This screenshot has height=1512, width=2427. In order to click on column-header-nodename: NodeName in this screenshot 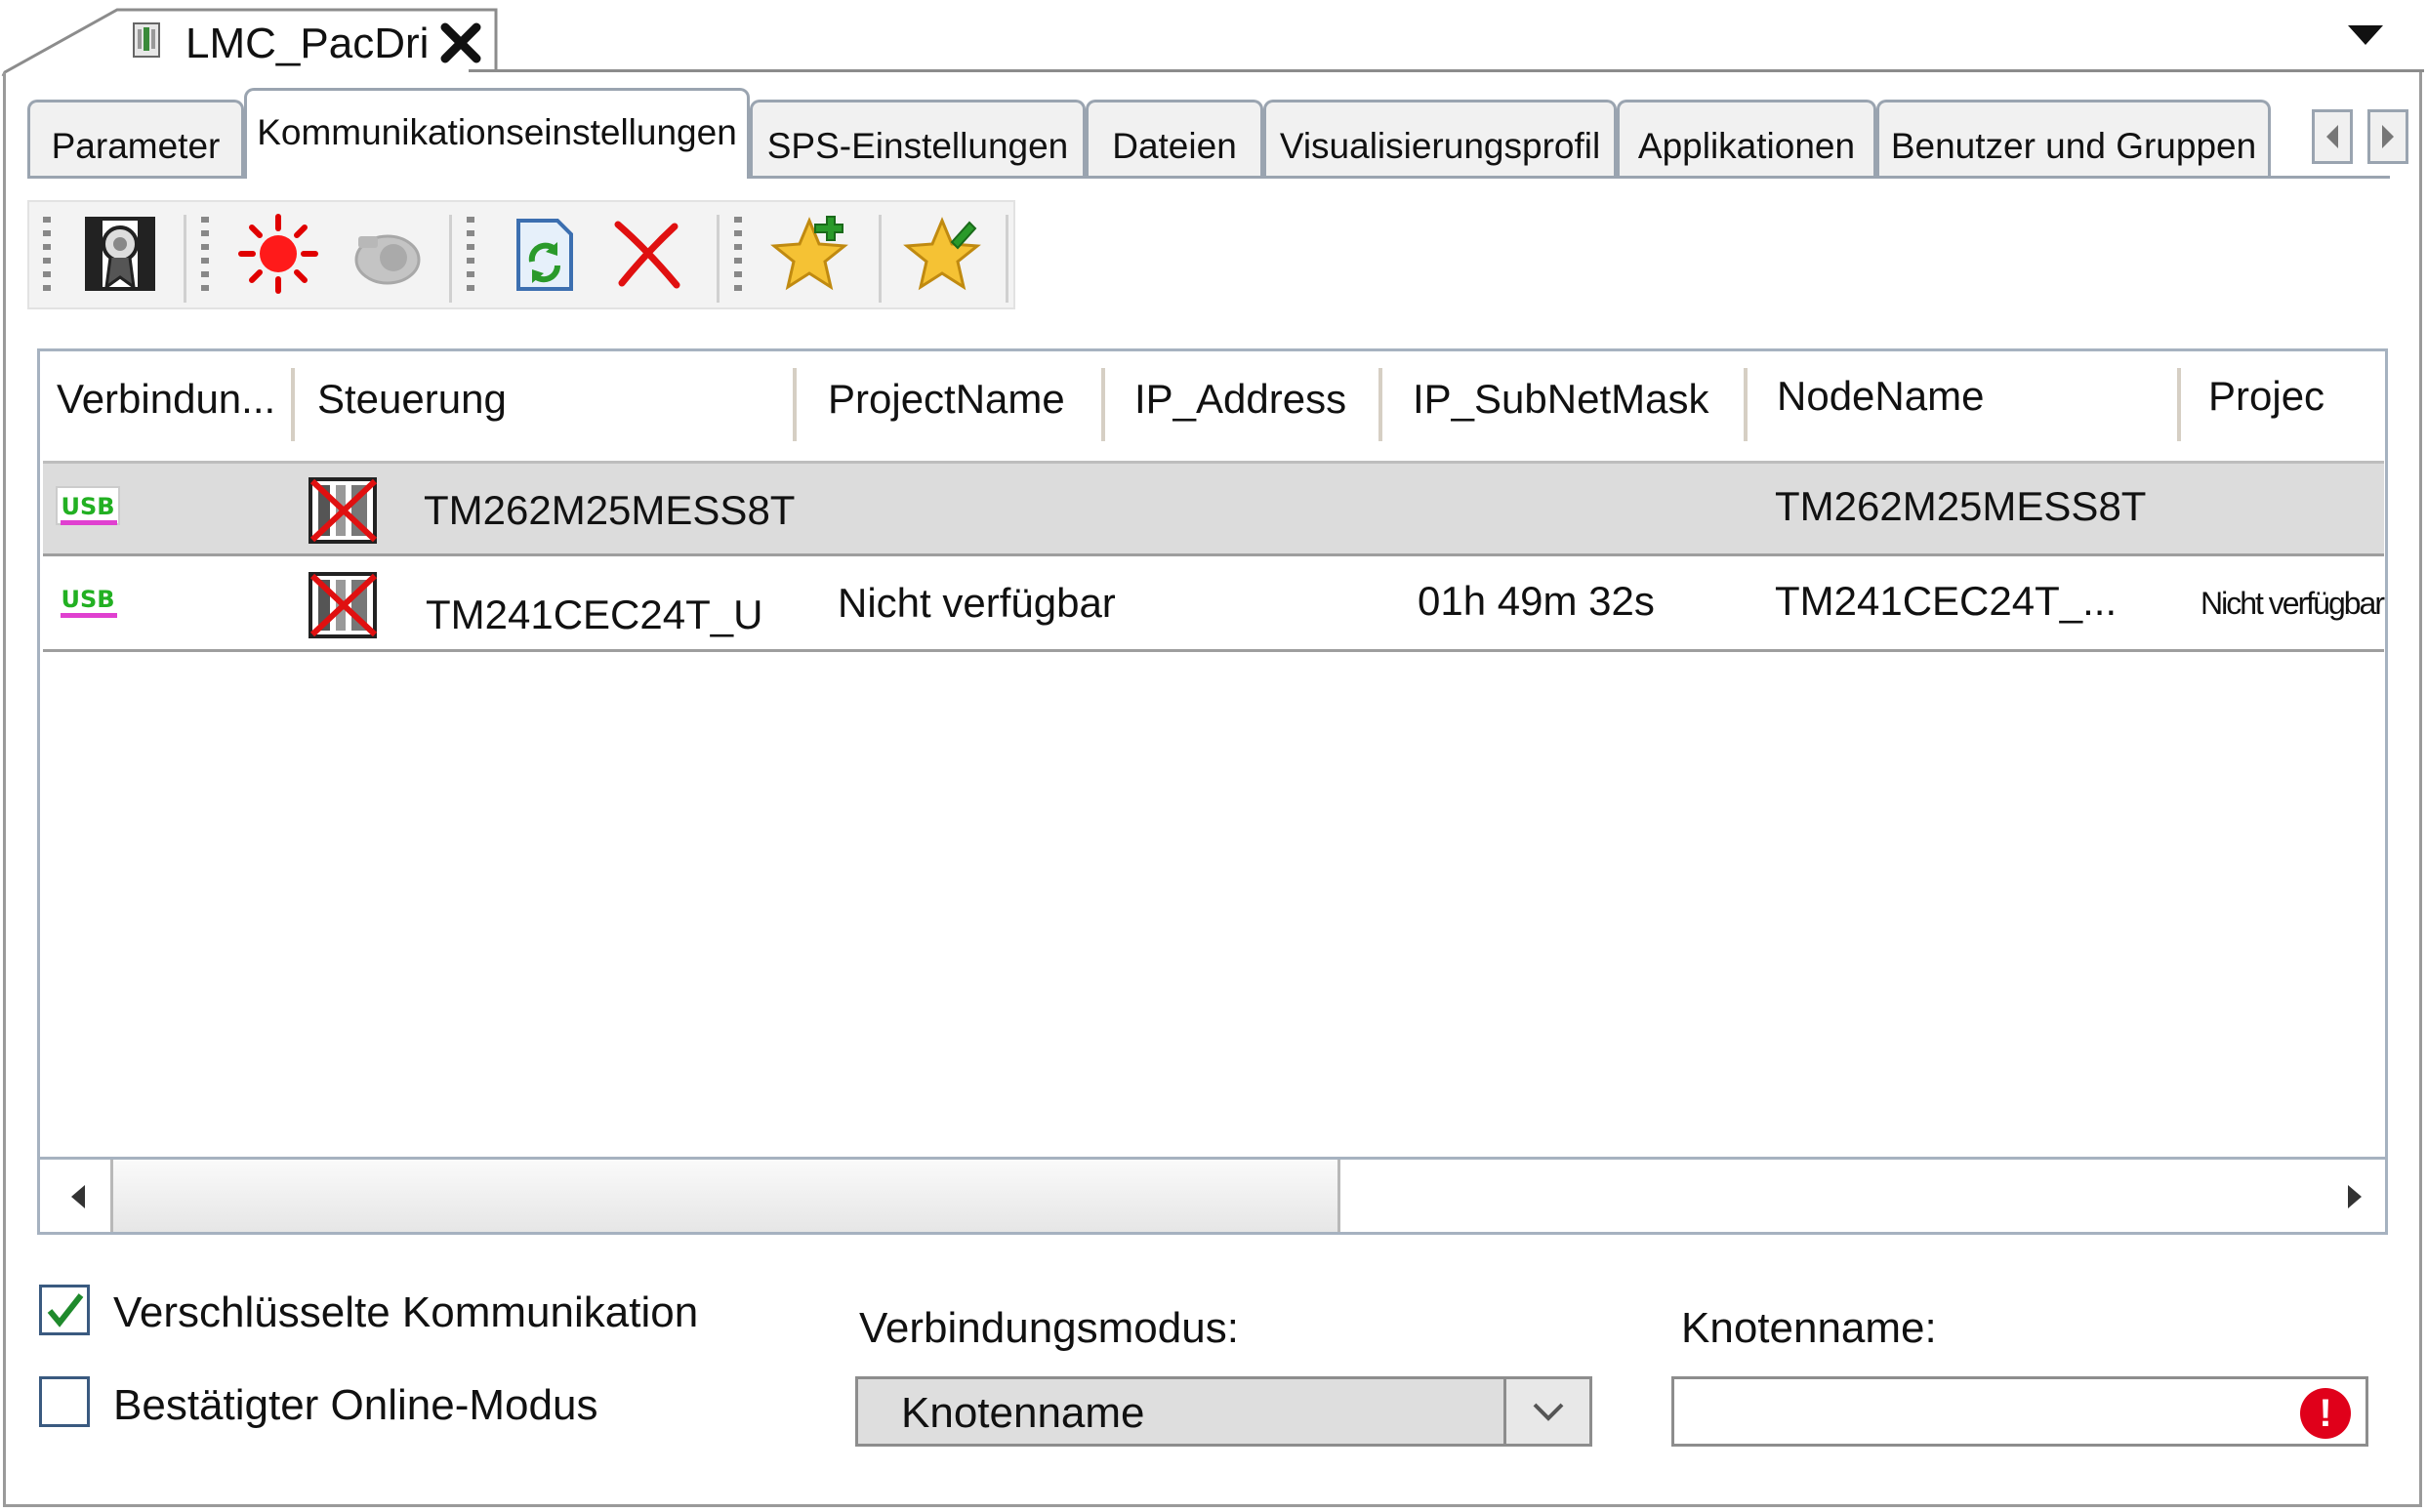, I will do `click(1880, 396)`.